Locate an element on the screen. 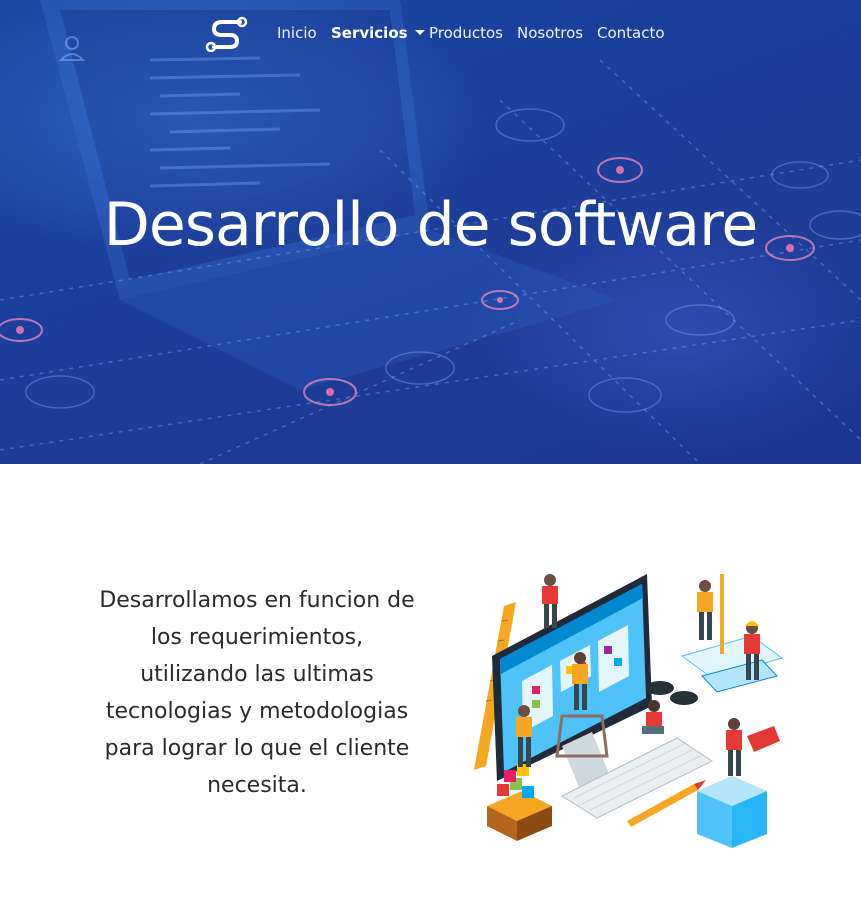 This screenshot has width=861, height=923. nav-servicios-dropdown: Servicios is located at coordinates (378, 33).